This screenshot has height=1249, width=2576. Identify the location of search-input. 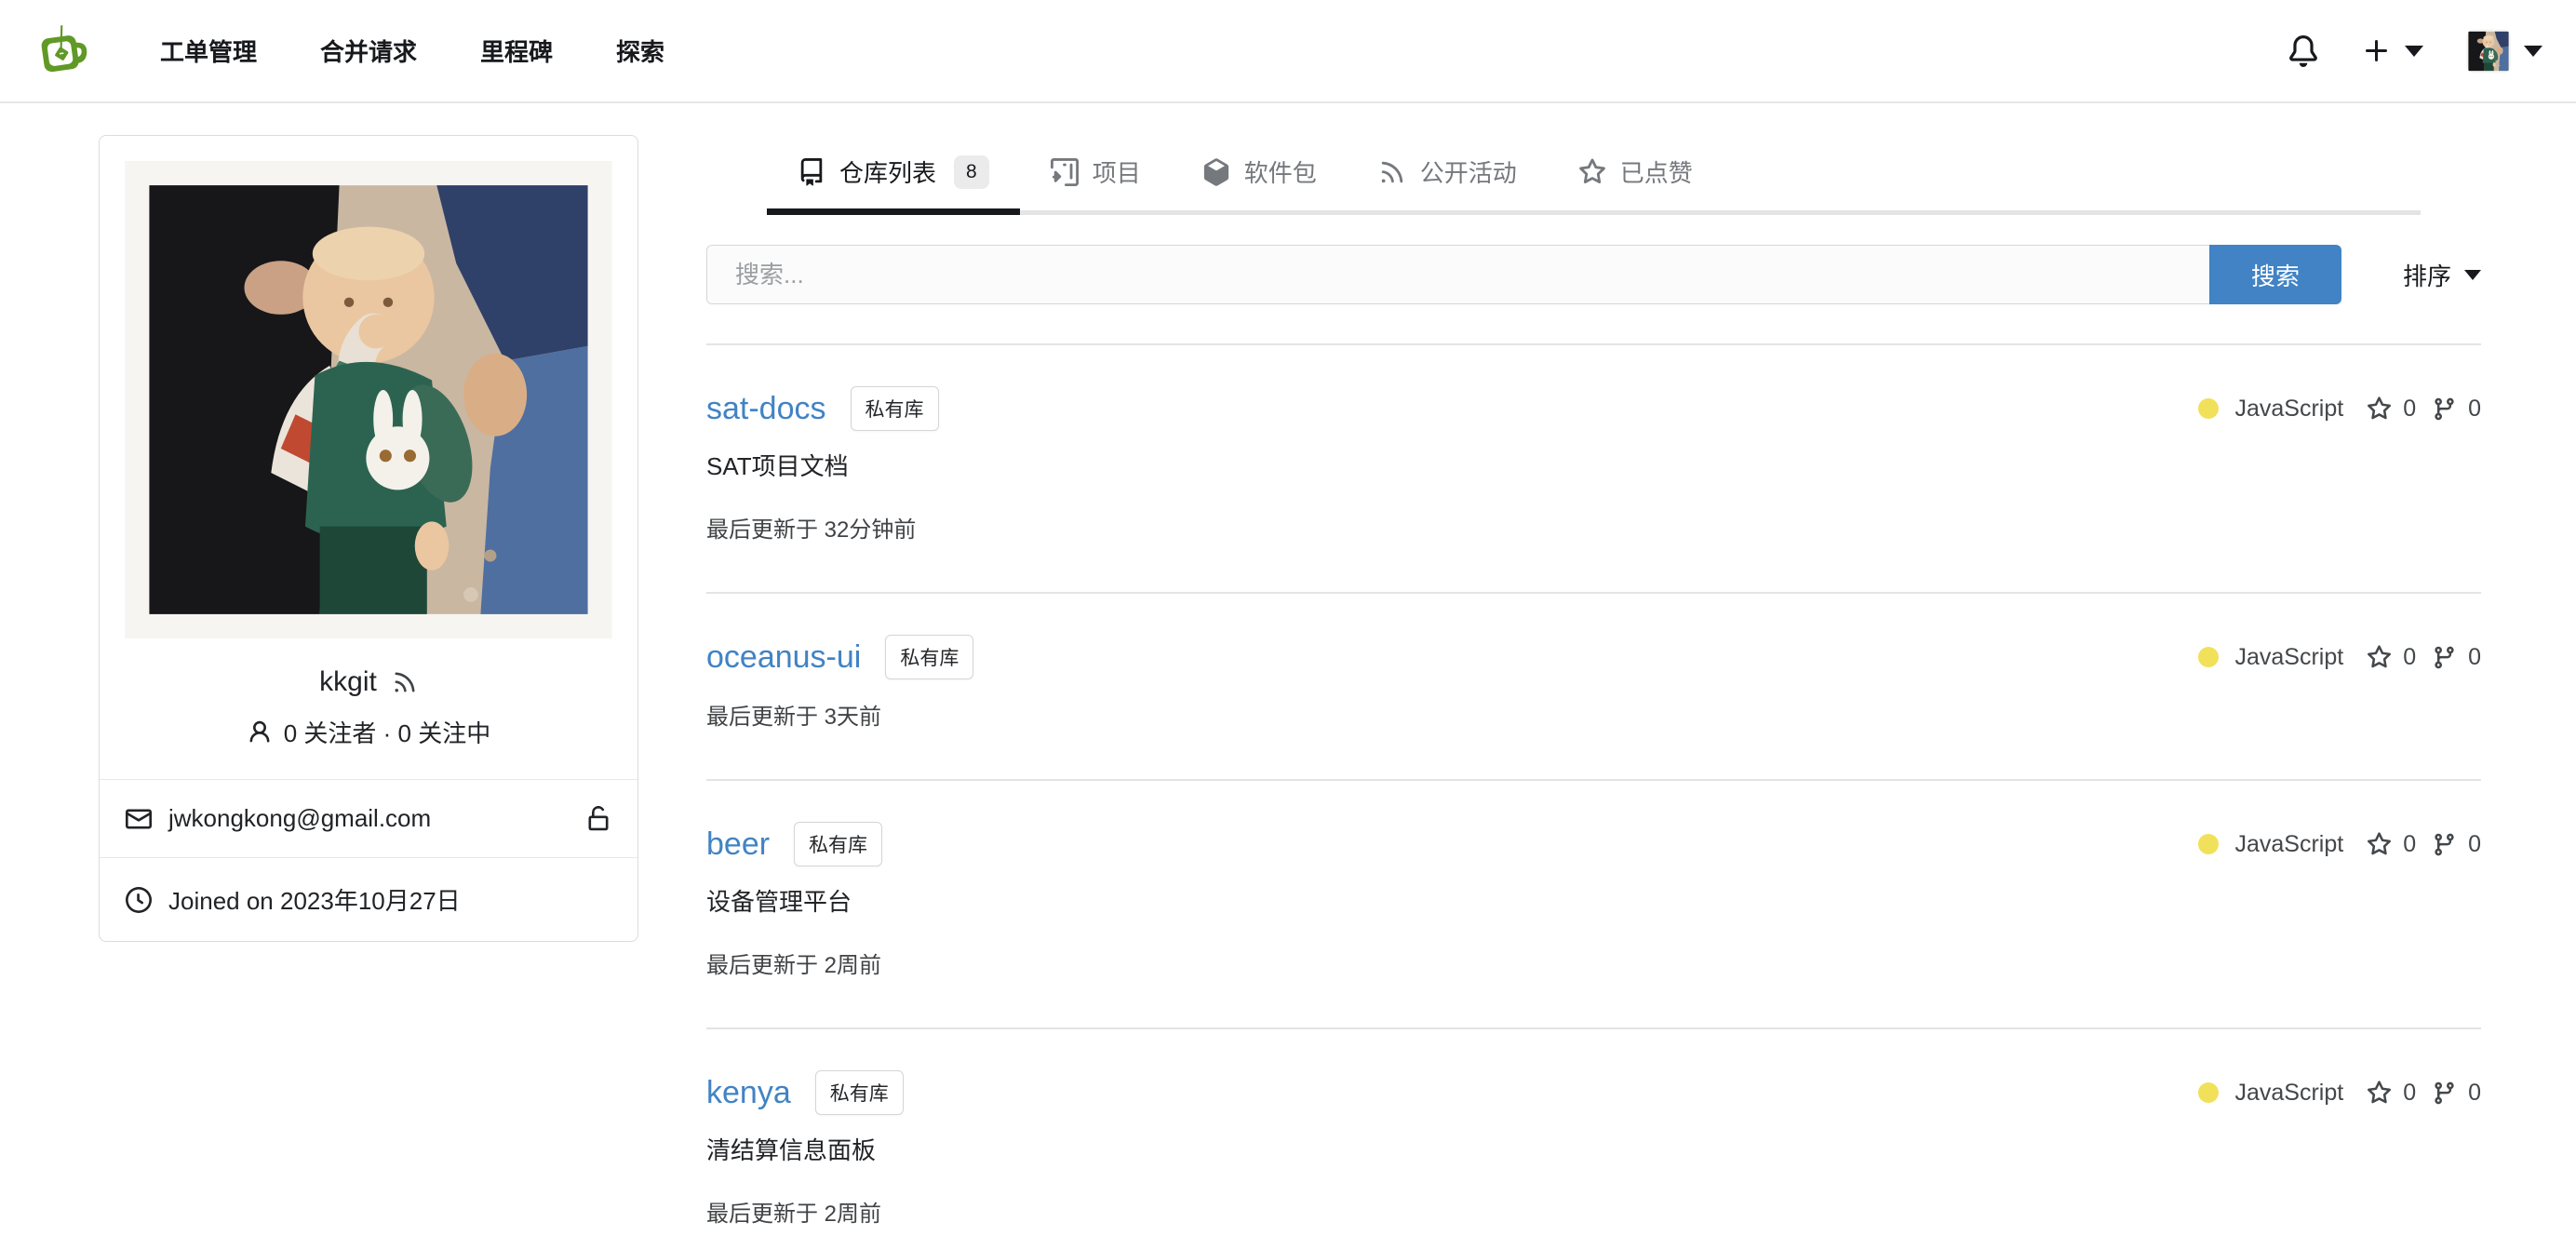
(1457, 274).